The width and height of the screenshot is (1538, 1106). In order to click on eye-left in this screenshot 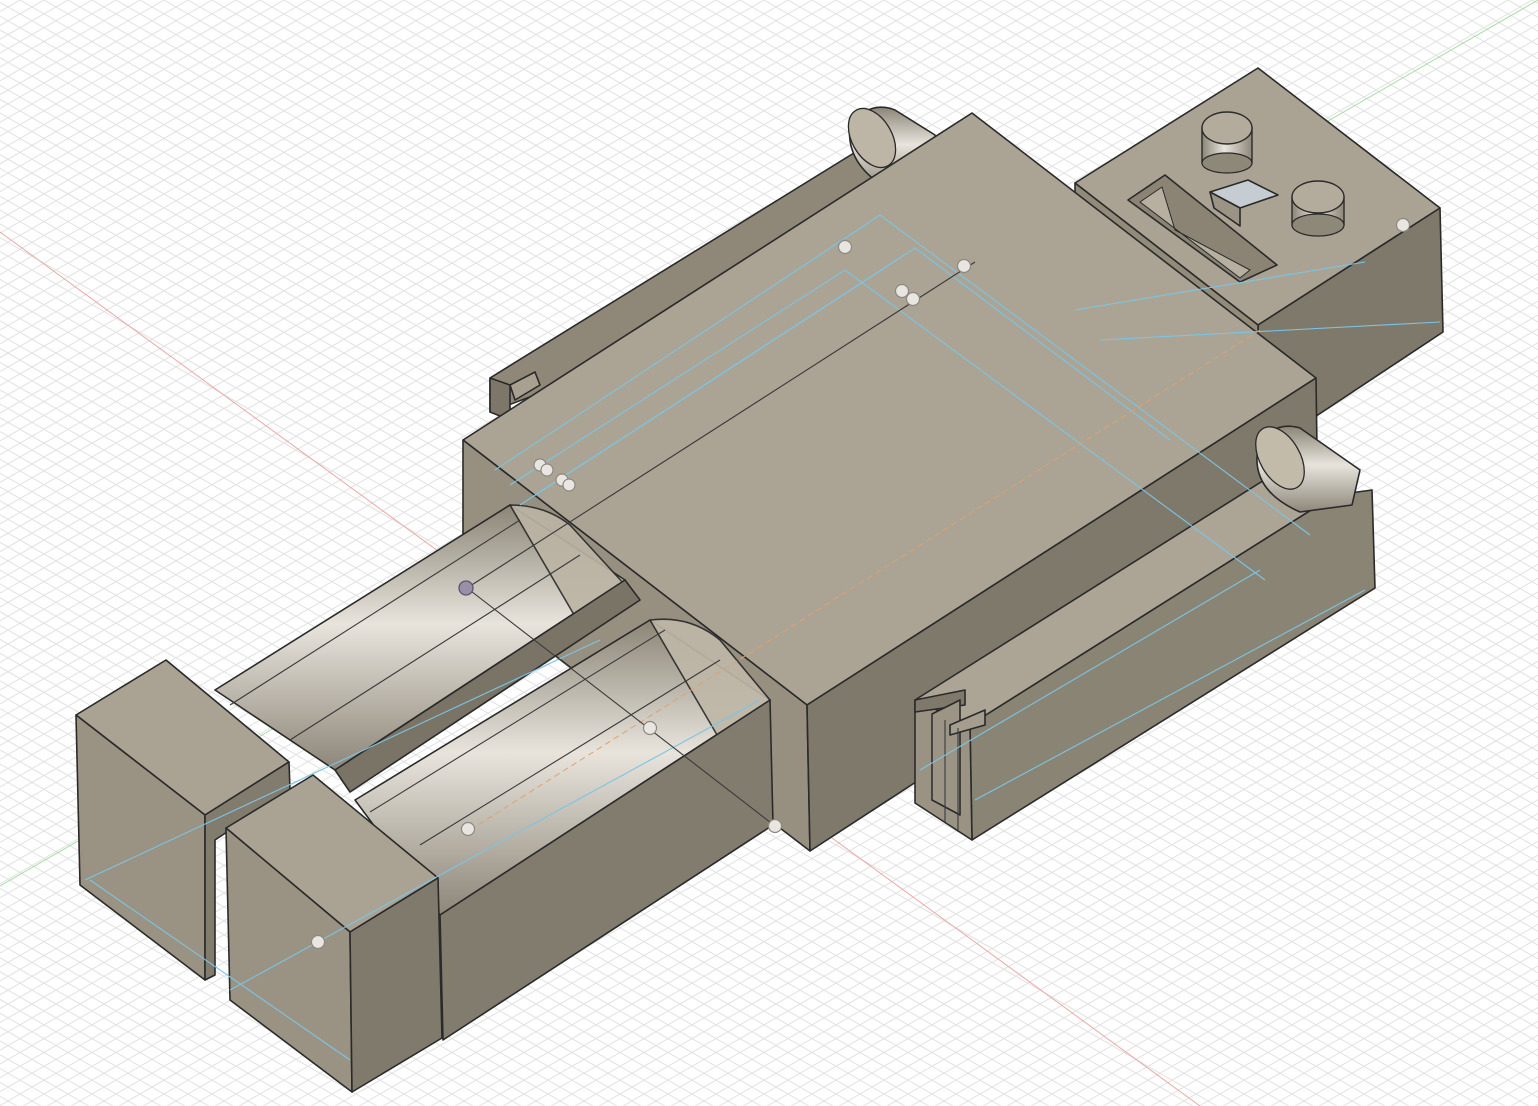, I will do `click(1227, 142)`.